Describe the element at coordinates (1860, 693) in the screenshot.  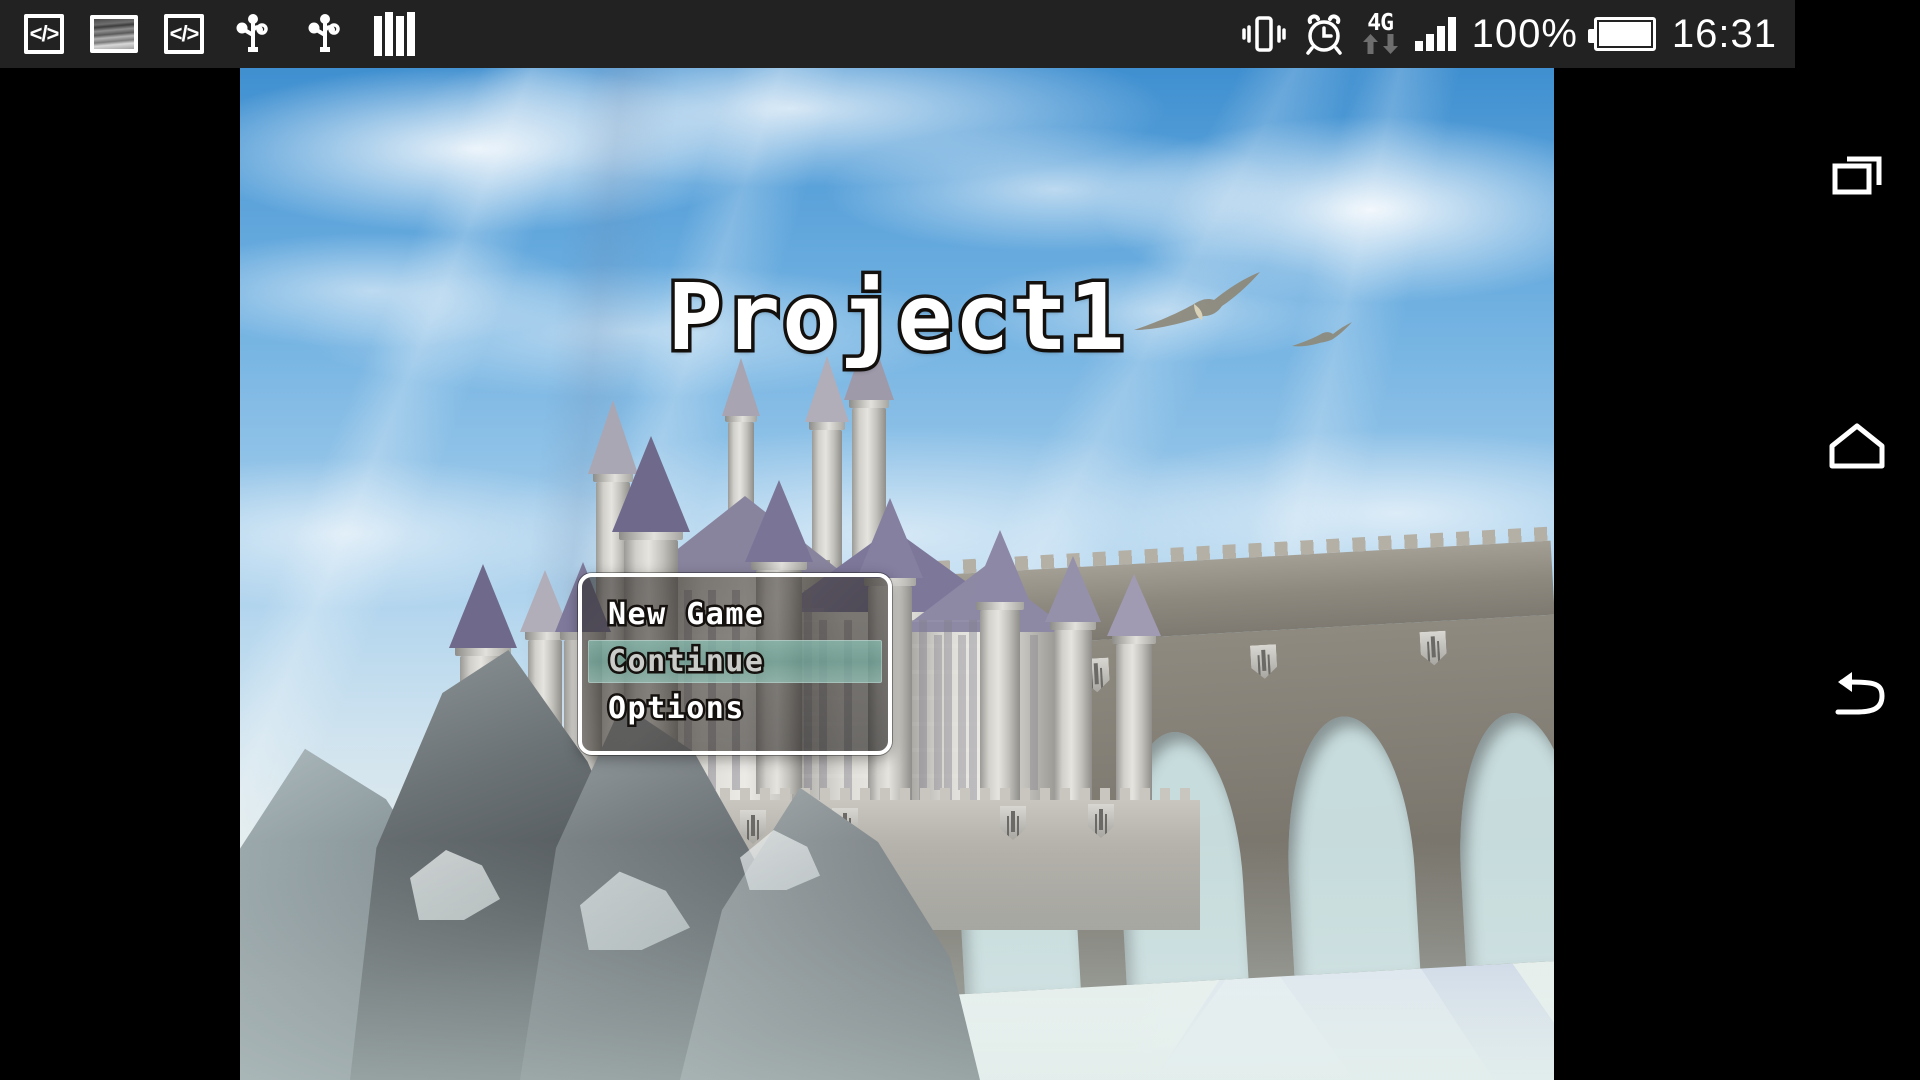
I see `back-icon` at that location.